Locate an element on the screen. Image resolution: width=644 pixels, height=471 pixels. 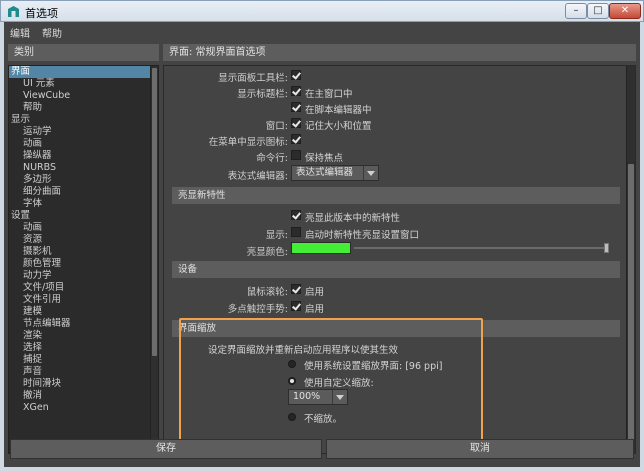
use-custom-scaling-radio is located at coordinates (292, 381).